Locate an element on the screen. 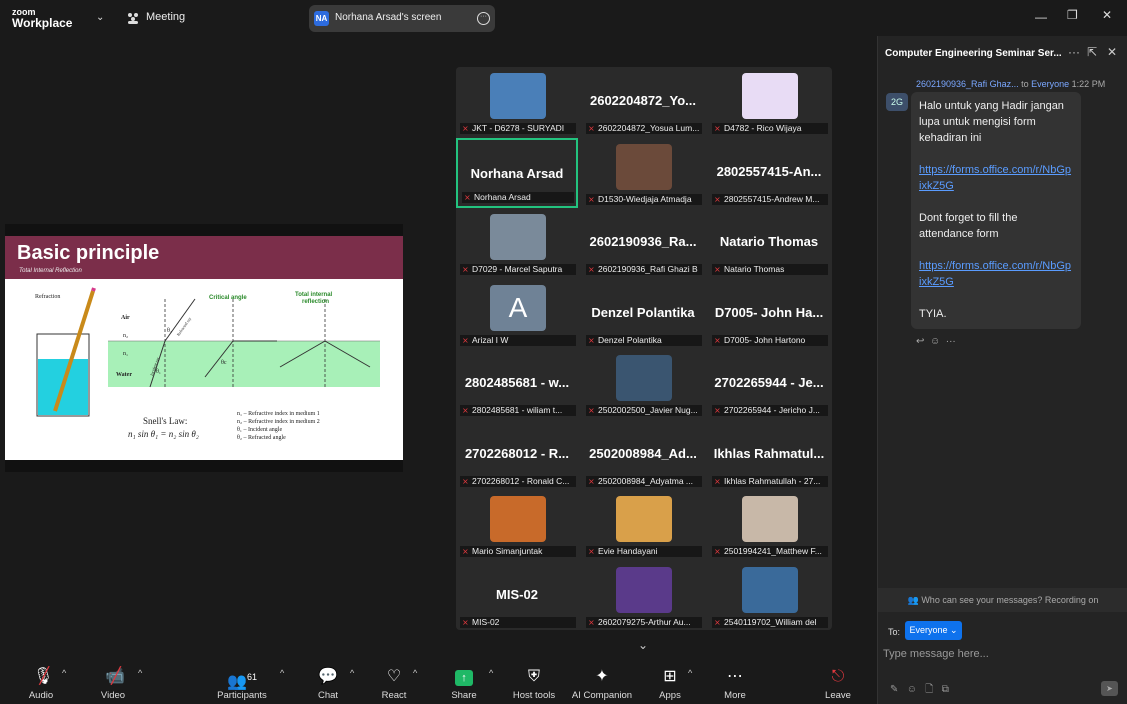 The image size is (1127, 704). message-more-icon: ··· is located at coordinates (951, 341).